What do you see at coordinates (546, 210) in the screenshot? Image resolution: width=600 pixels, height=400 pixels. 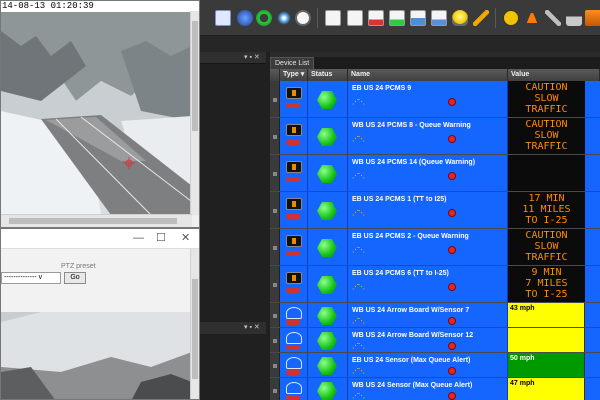 I see `value-cell: 17 MIN 11 MILES TO I-25` at bounding box center [546, 210].